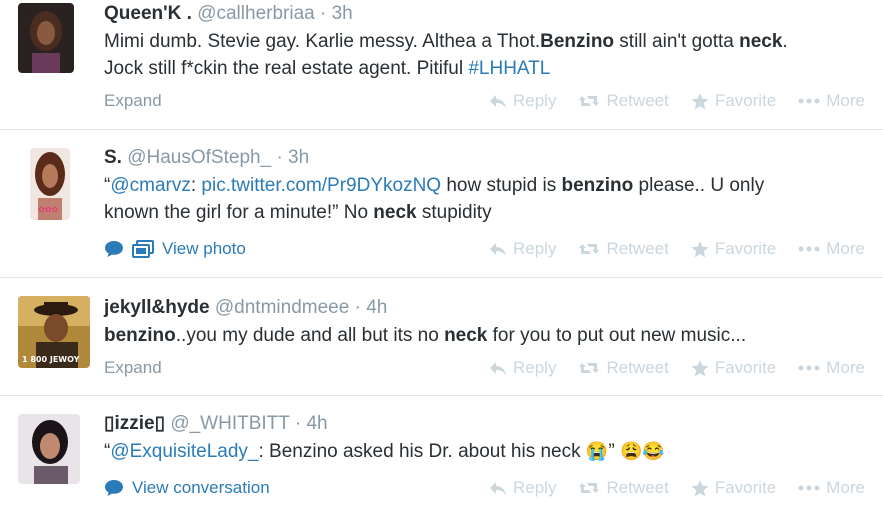  Describe the element at coordinates (199, 157) in the screenshot. I see `user-handle: @HausOfSteph_` at that location.